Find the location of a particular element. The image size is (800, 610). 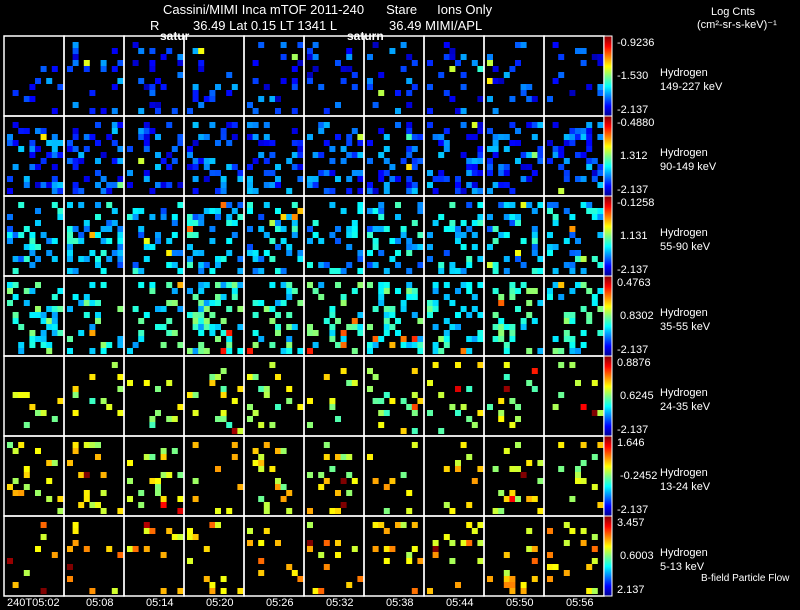

x-tick-label: 240T05:02 is located at coordinates (33, 603).